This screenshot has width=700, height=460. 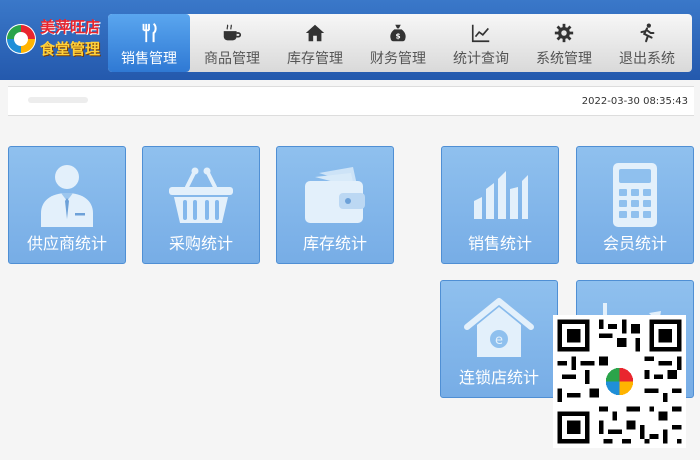 What do you see at coordinates (351, 101) in the screenshot?
I see `status-bar: 2022-03-30 08:35:43` at bounding box center [351, 101].